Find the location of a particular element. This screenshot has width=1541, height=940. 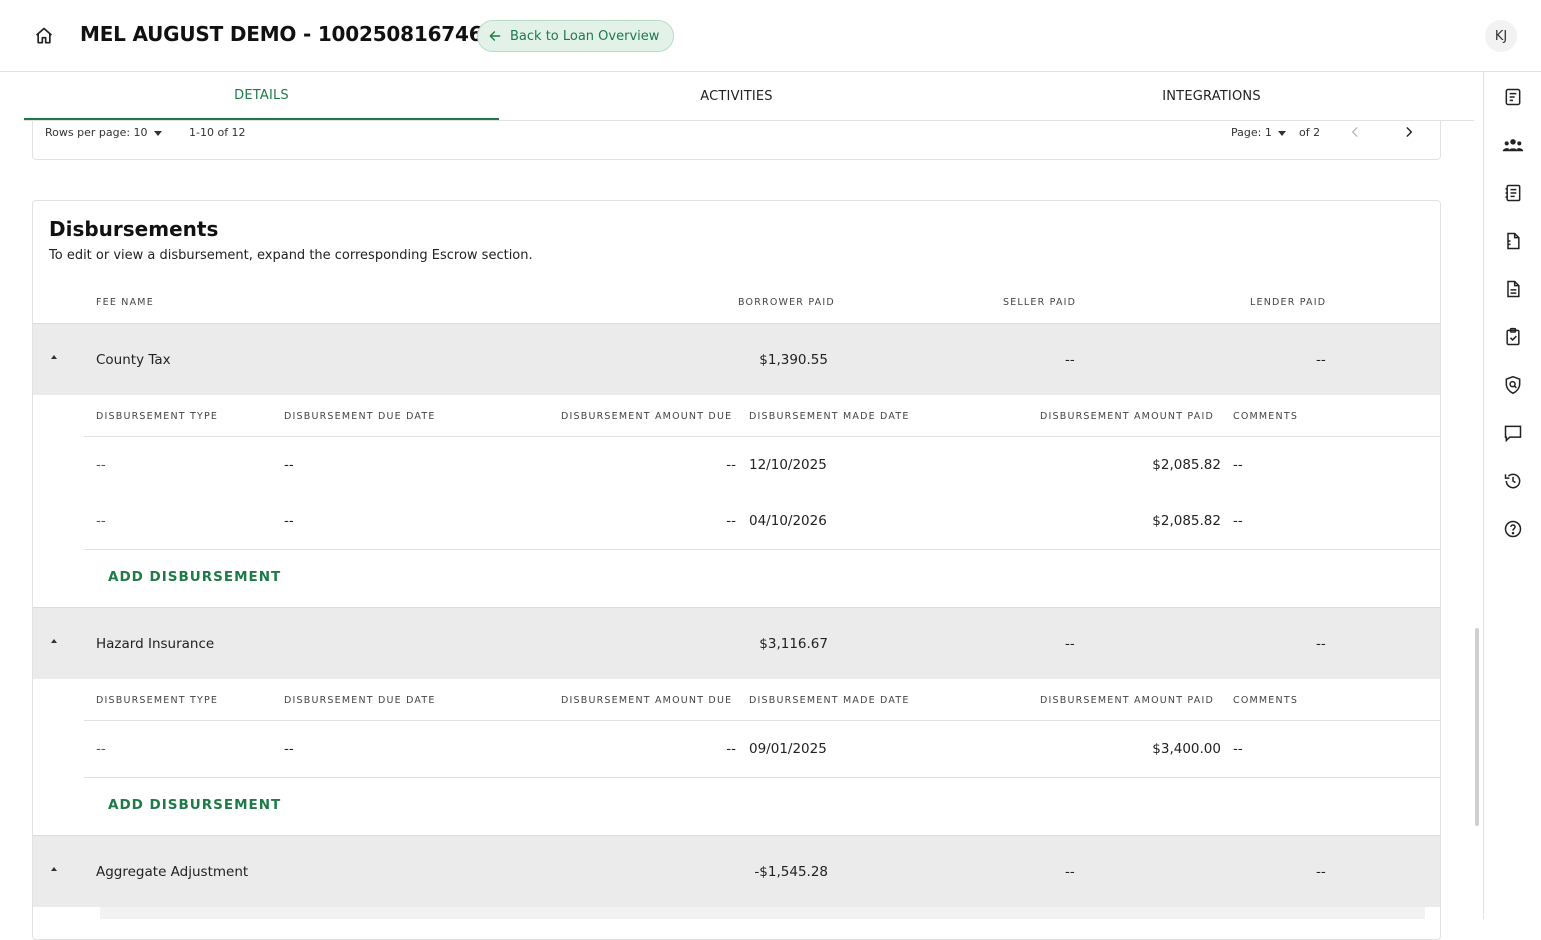

back-to-loan-overview-button: Back to Loan Overview is located at coordinates (575, 36).